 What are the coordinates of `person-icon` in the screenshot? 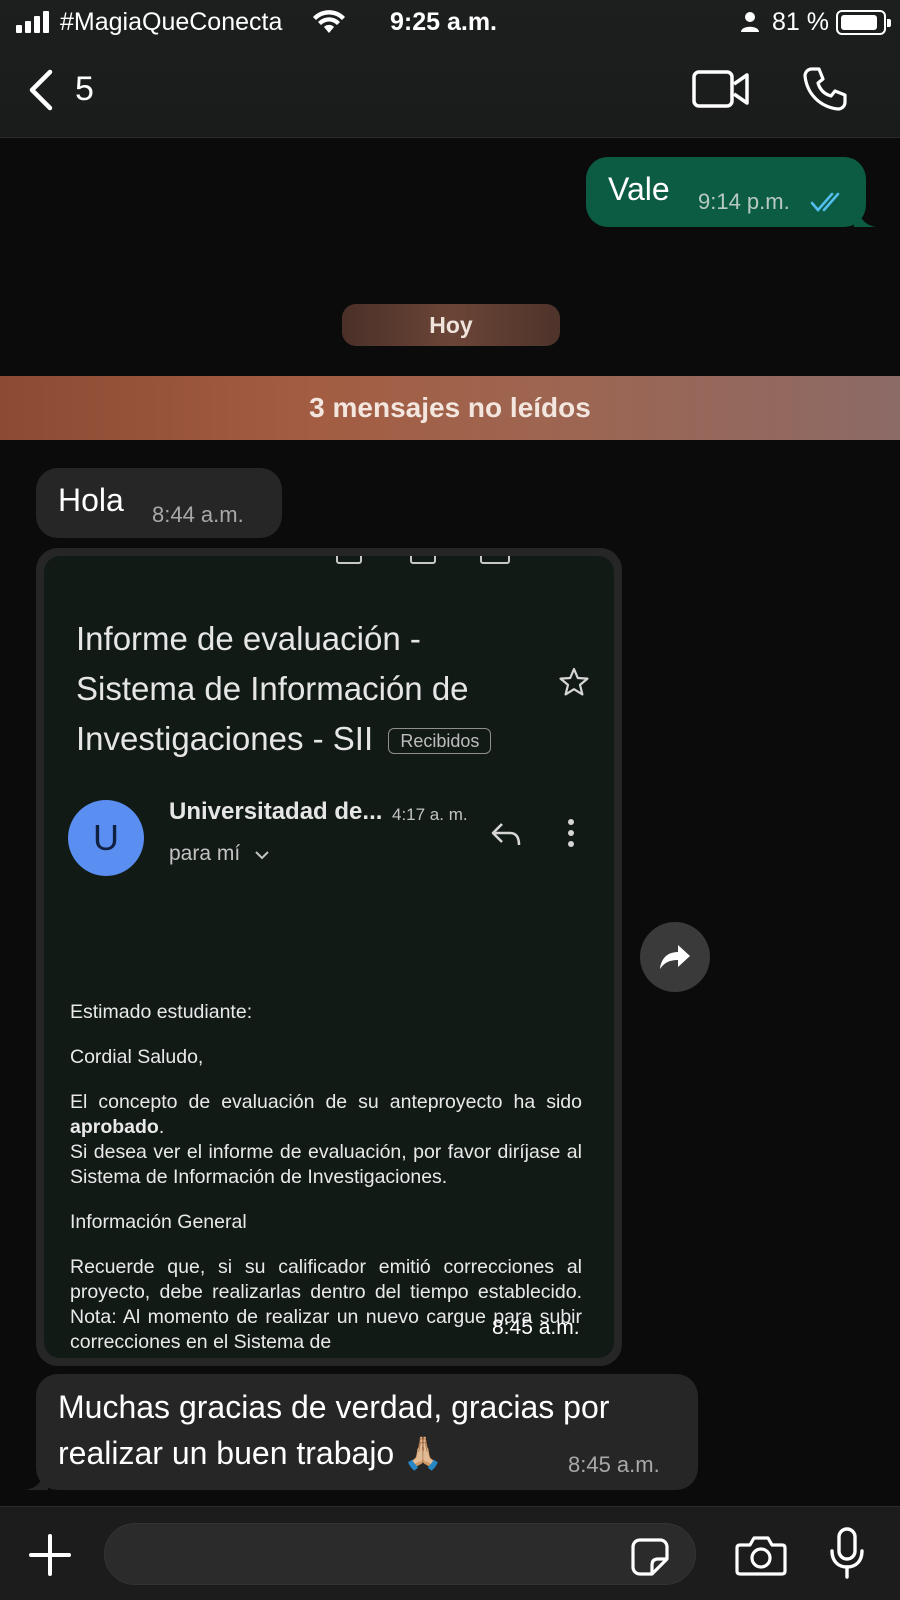 It's located at (750, 22).